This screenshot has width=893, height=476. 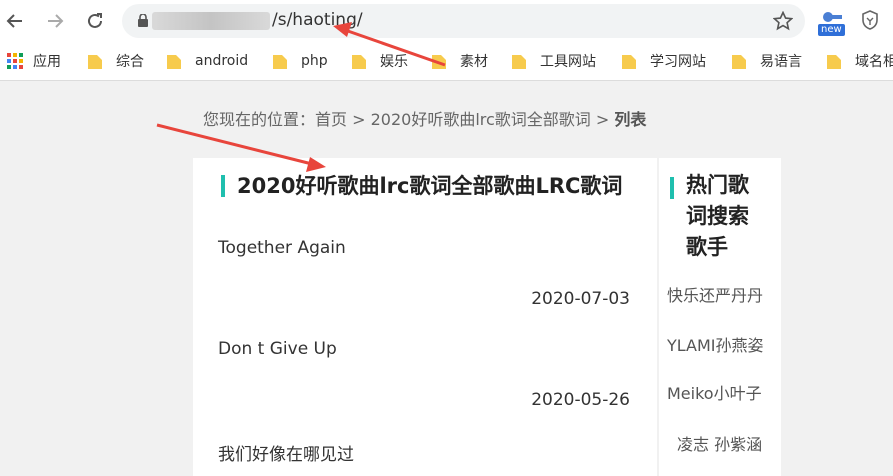 I want to click on star-icon, so click(x=783, y=21).